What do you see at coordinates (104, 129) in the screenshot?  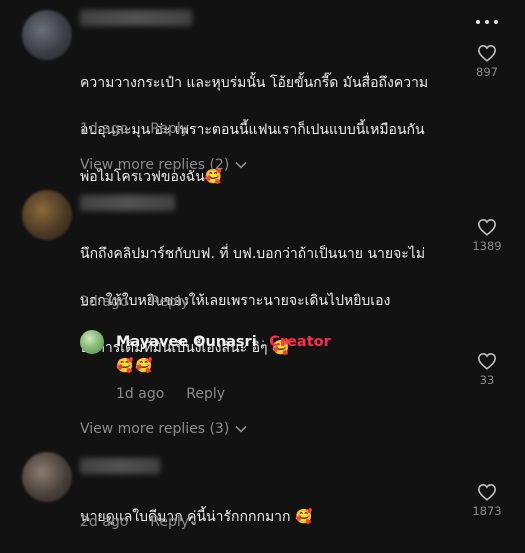 I see `comment-time: 1d ago` at bounding box center [104, 129].